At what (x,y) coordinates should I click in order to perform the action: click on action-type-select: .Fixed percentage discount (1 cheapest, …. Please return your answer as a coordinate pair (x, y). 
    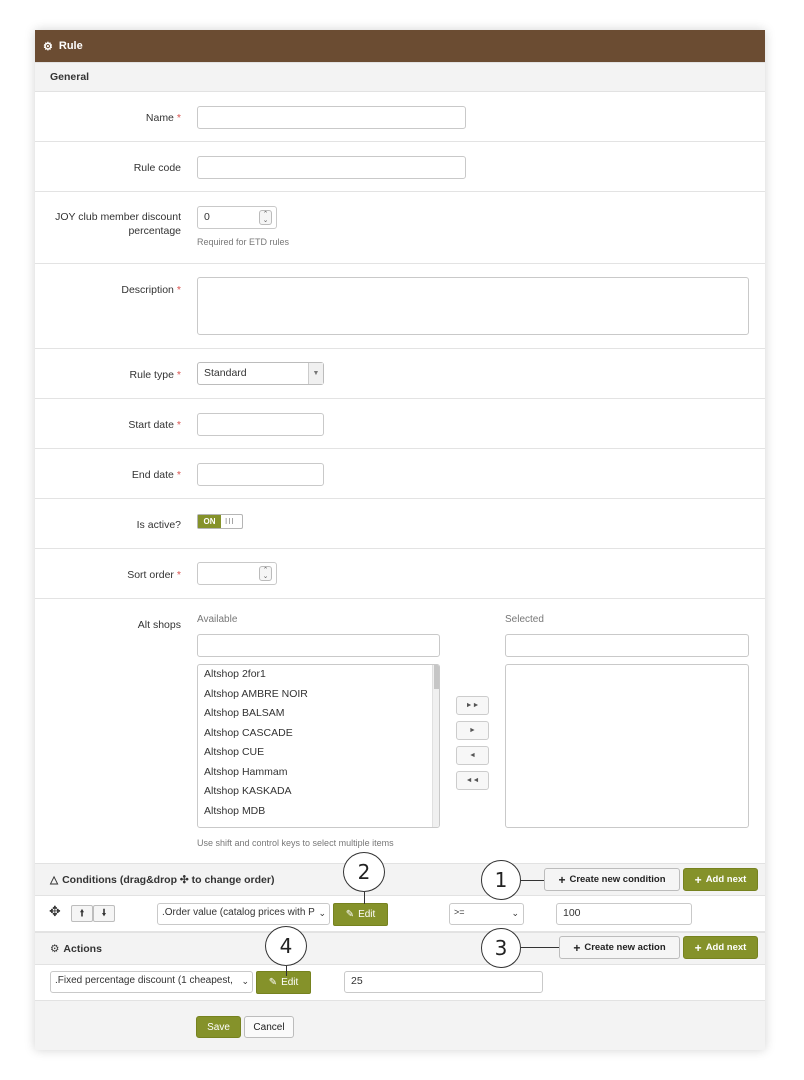
    Looking at the image, I should click on (151, 982).